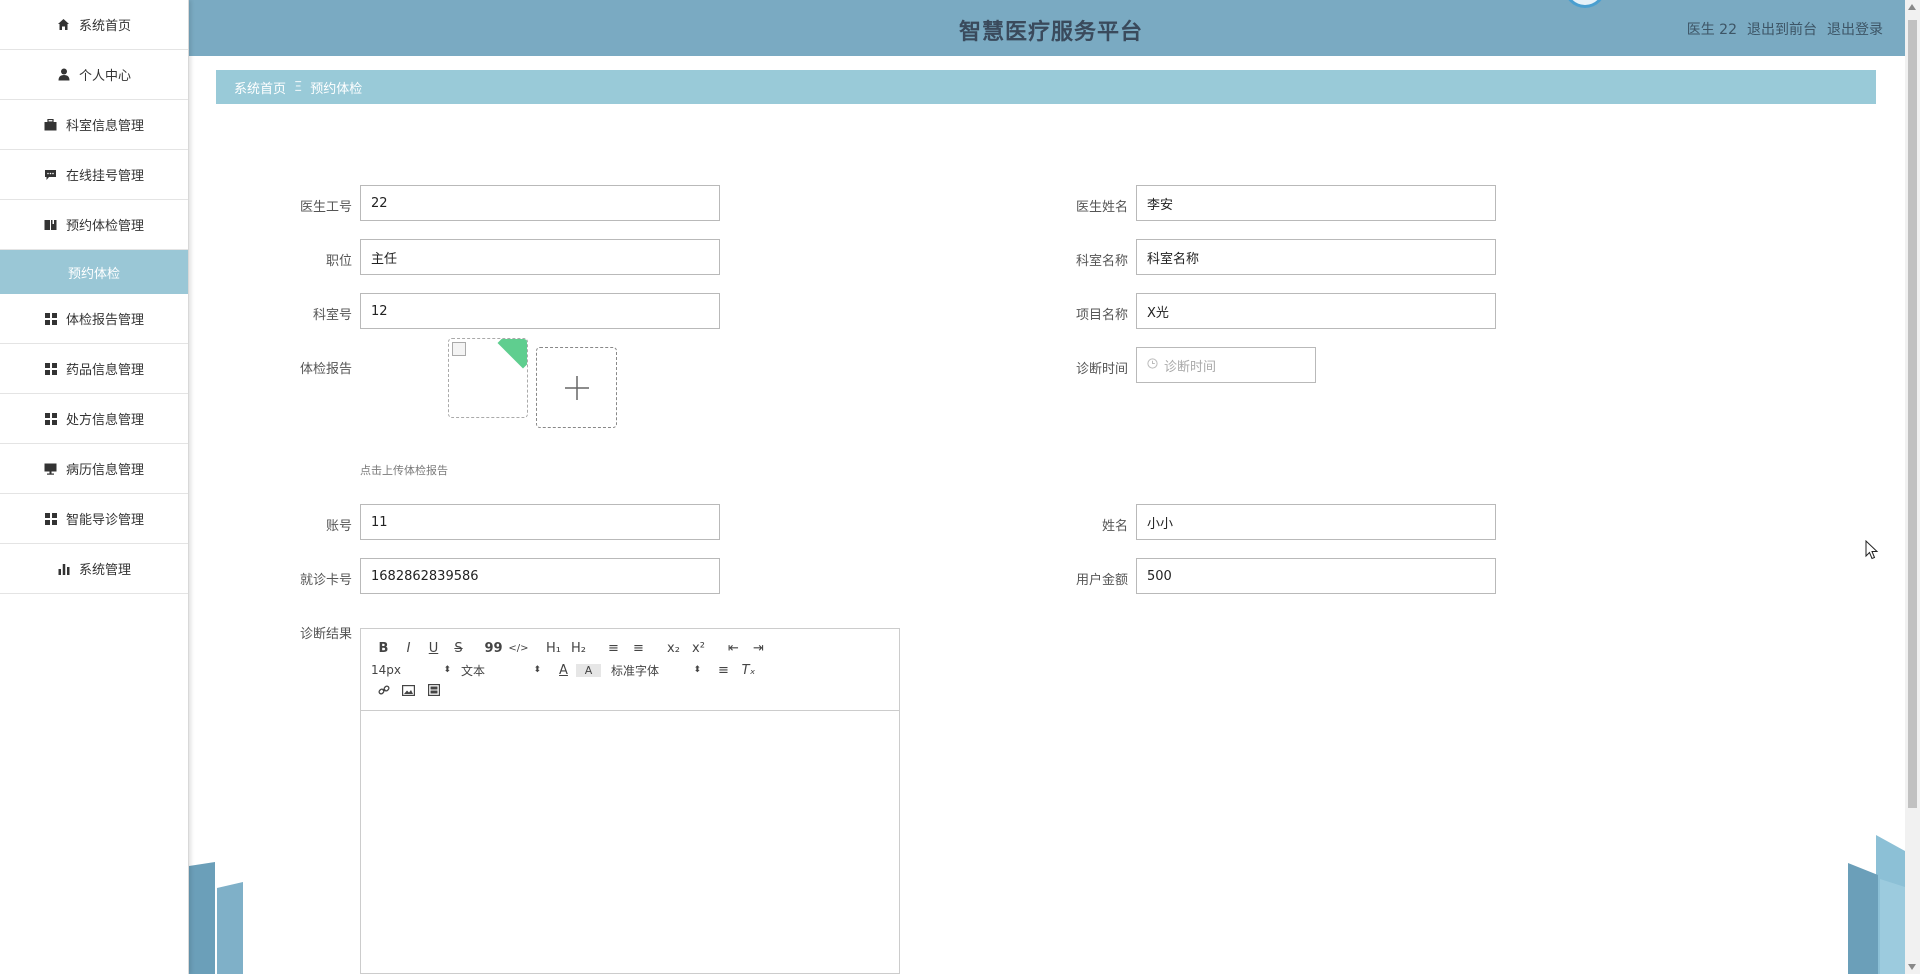  I want to click on bold-button: B, so click(383, 648).